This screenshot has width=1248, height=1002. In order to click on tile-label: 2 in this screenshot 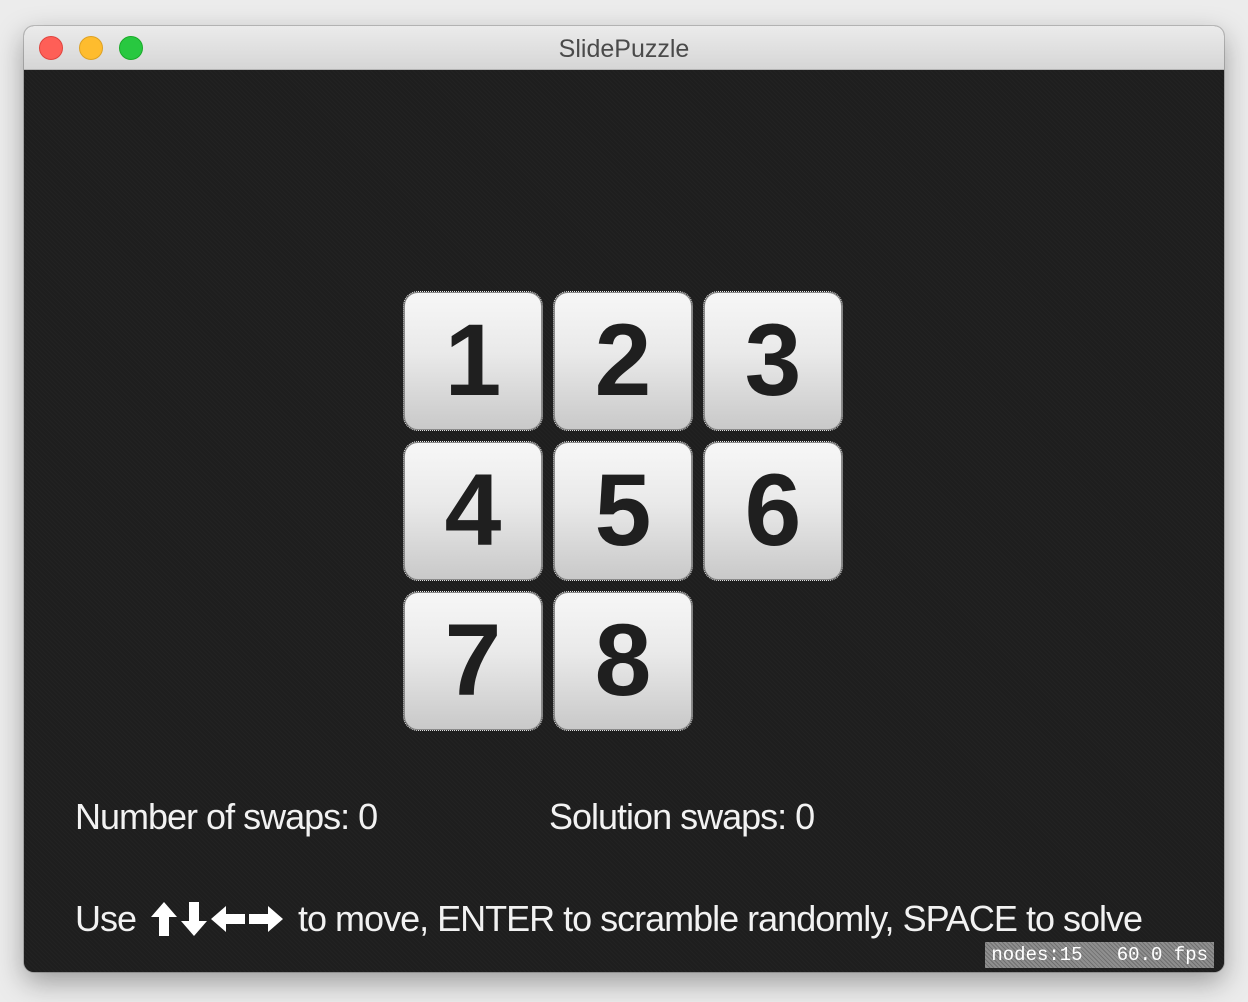, I will do `click(623, 360)`.